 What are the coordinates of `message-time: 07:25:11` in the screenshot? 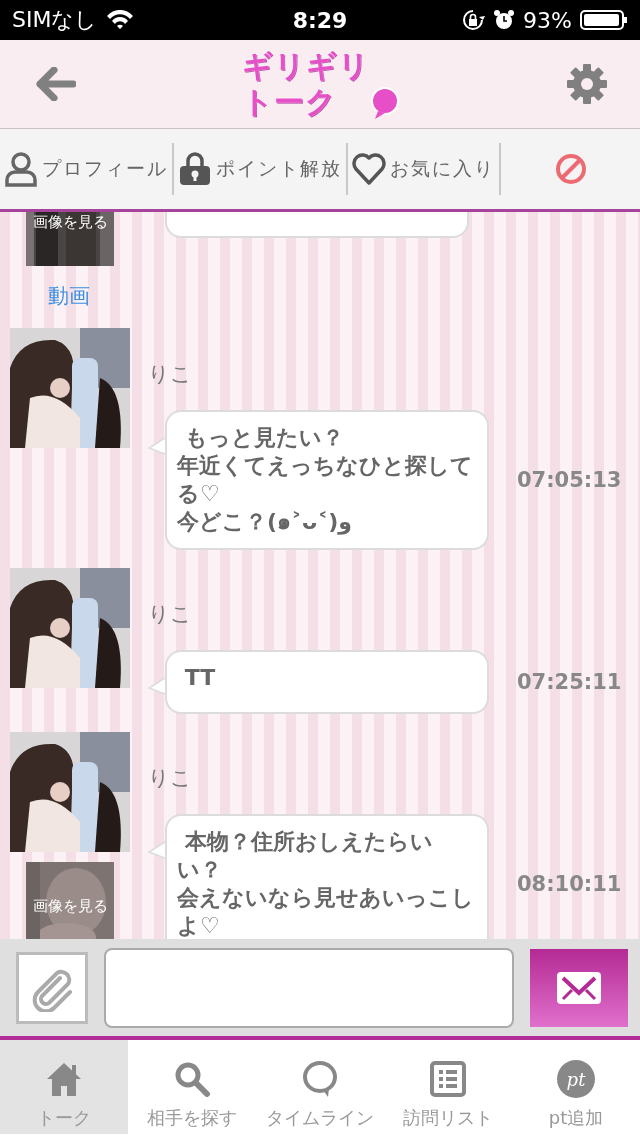 It's located at (569, 682).